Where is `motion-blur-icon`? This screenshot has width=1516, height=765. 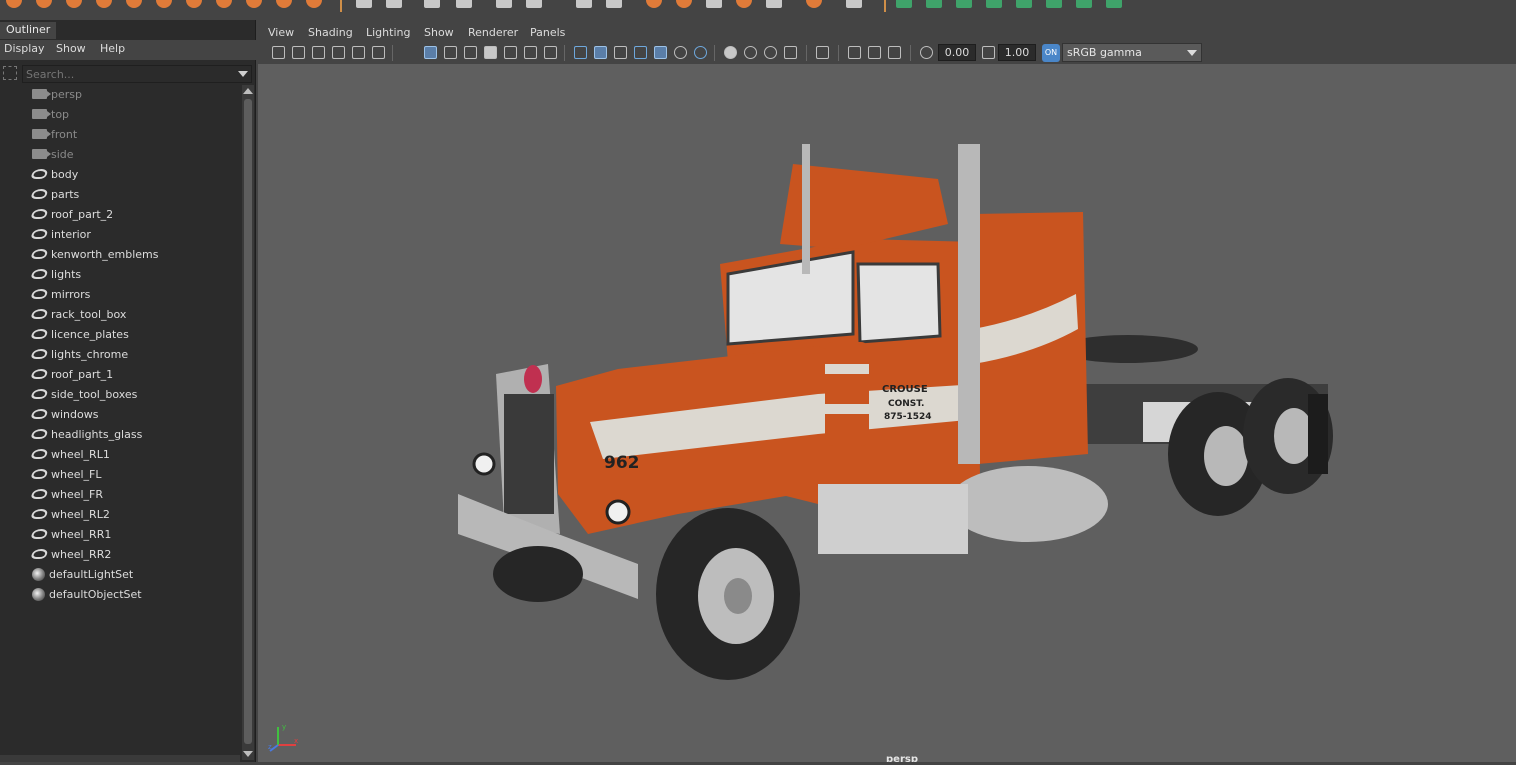 motion-blur-icon is located at coordinates (750, 52).